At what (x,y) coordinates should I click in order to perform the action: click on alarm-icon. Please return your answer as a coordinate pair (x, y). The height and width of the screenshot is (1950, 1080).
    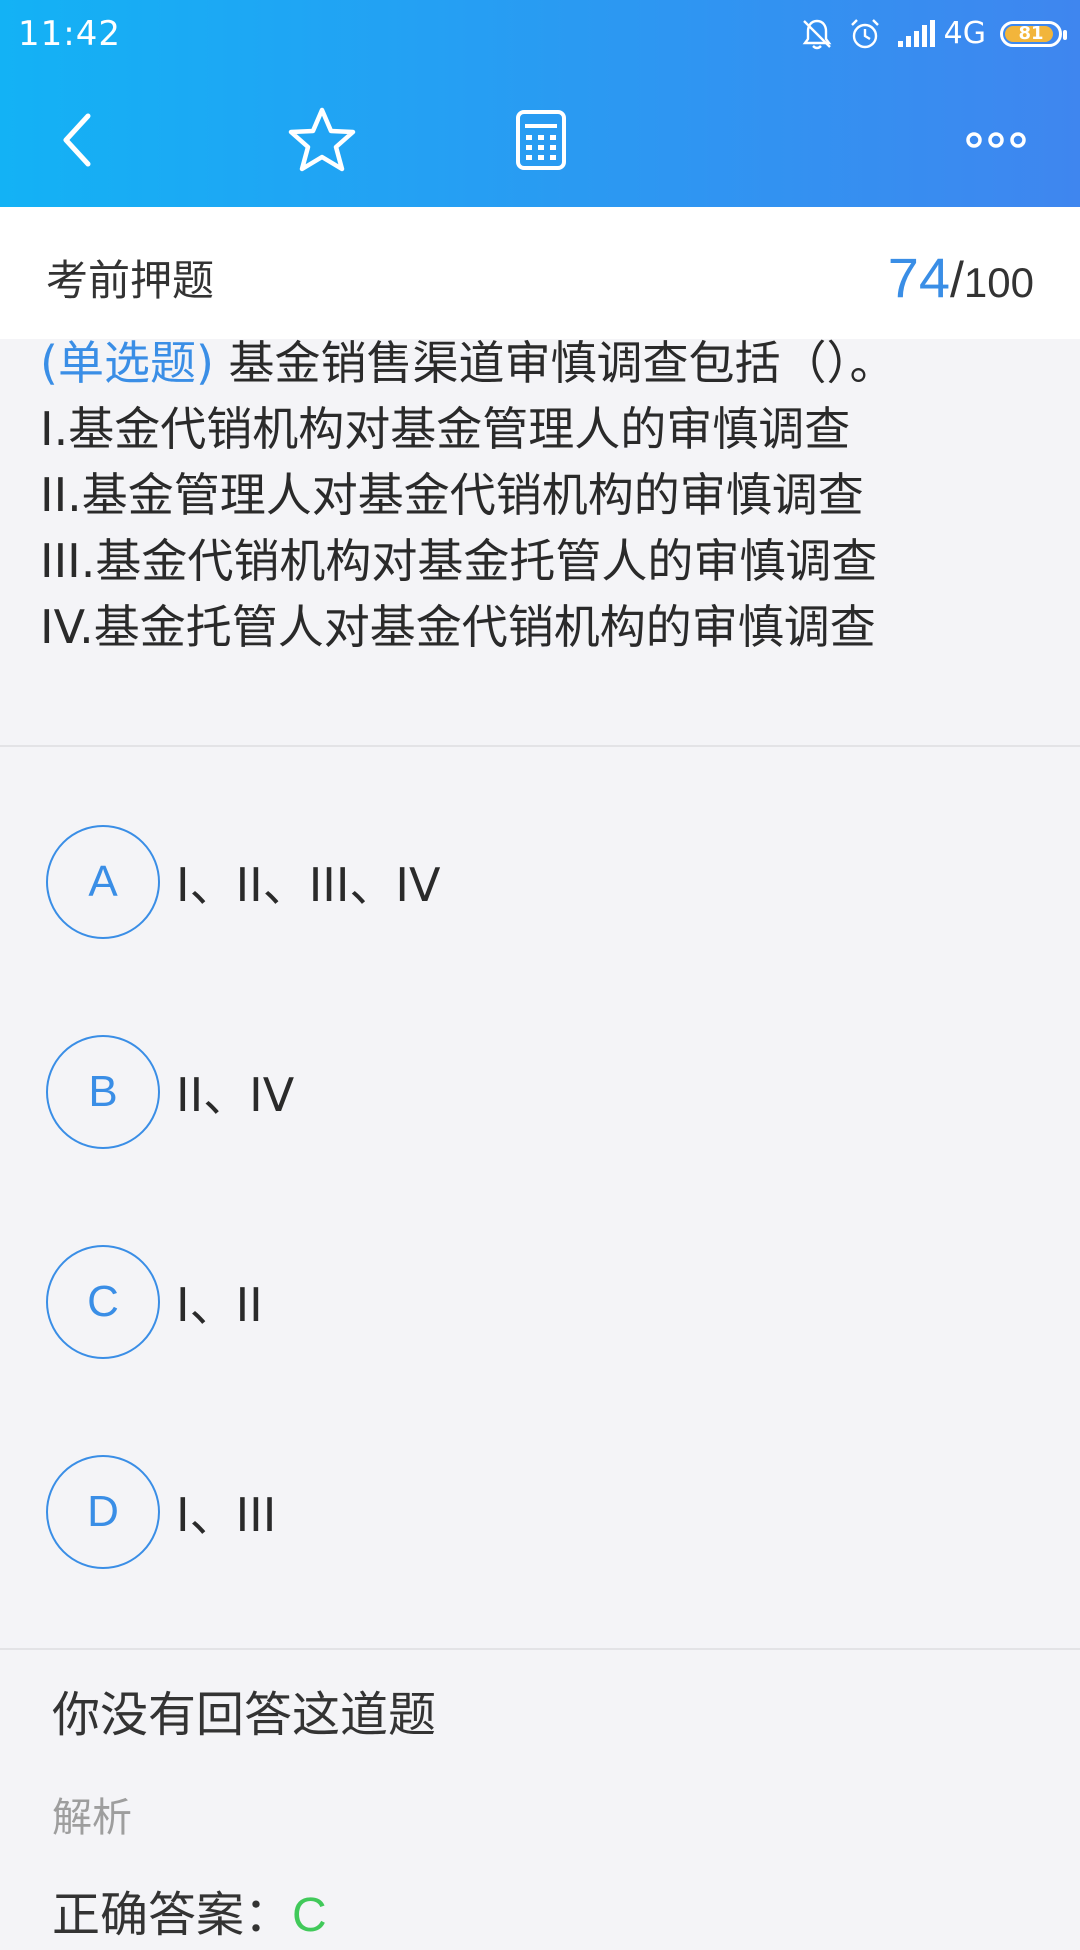
    Looking at the image, I should click on (865, 34).